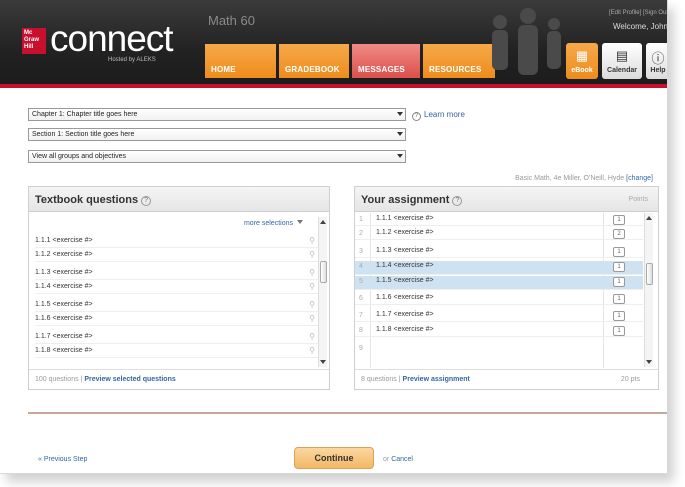 This screenshot has height=487, width=685. I want to click on table-row-selected: 5 1.1.5 <exercise #> 1, so click(499, 283).